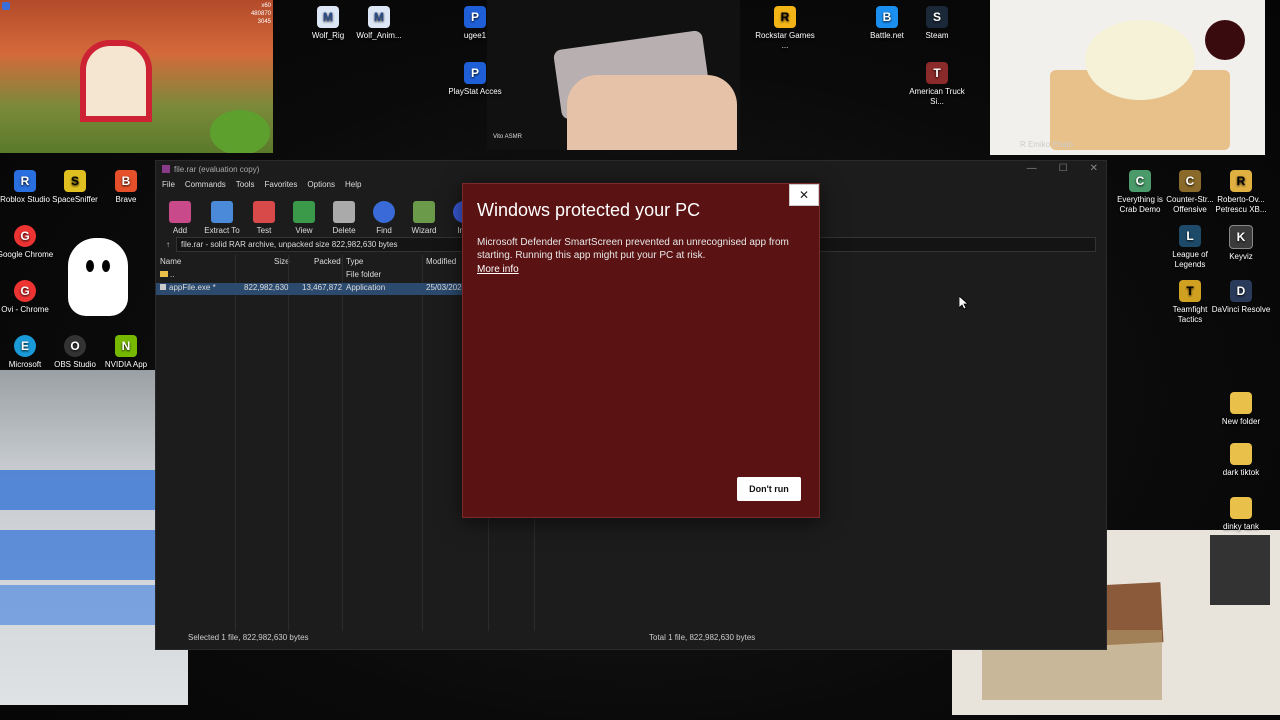  What do you see at coordinates (116, 81) in the screenshot?
I see `tunnel-arch` at bounding box center [116, 81].